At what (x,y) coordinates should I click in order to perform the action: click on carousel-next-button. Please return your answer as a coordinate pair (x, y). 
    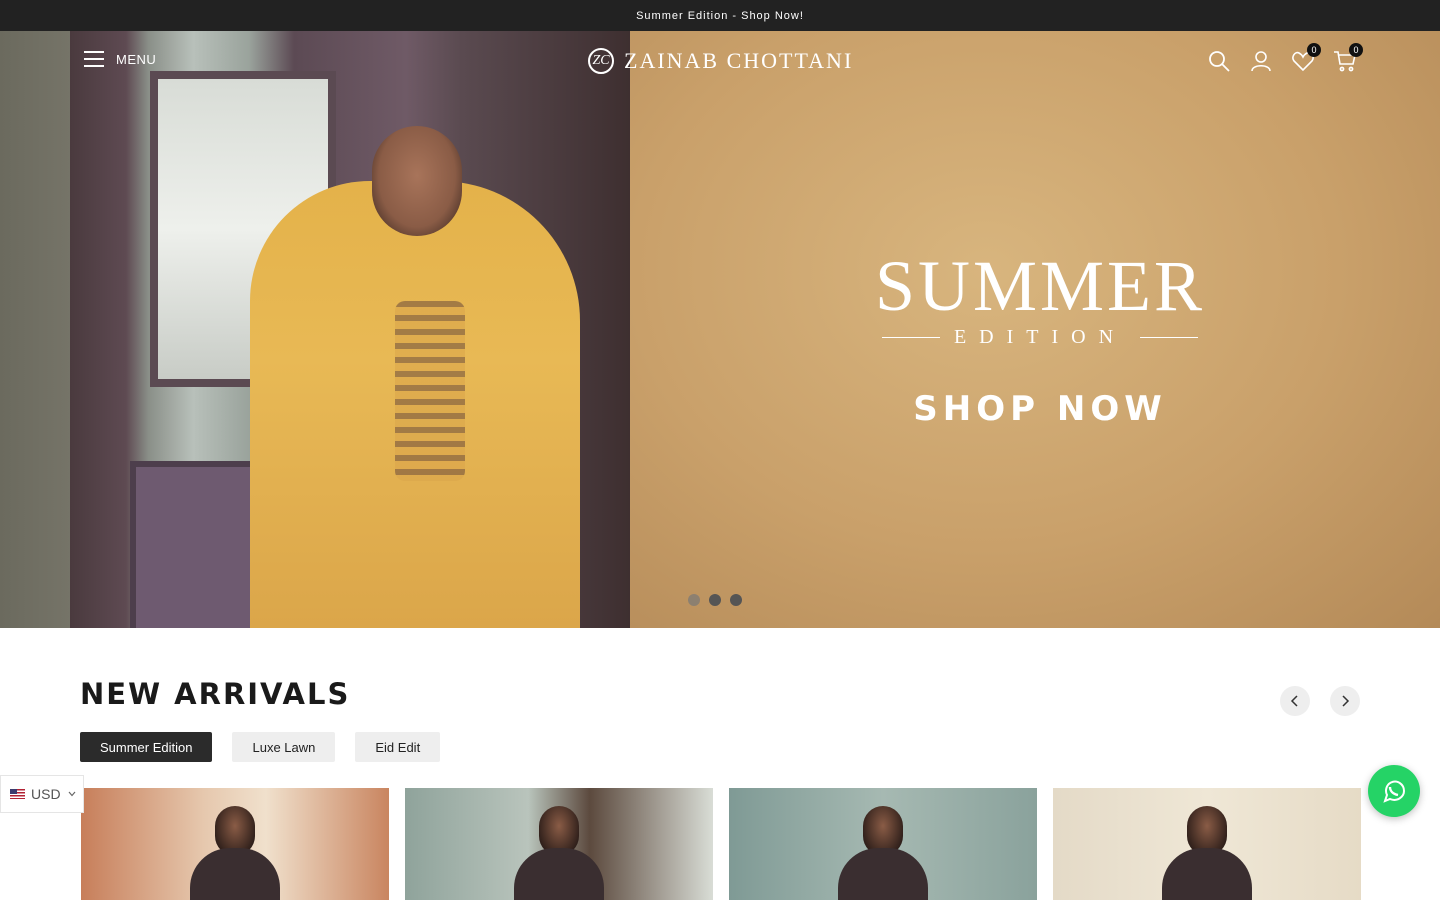
    Looking at the image, I should click on (1345, 701).